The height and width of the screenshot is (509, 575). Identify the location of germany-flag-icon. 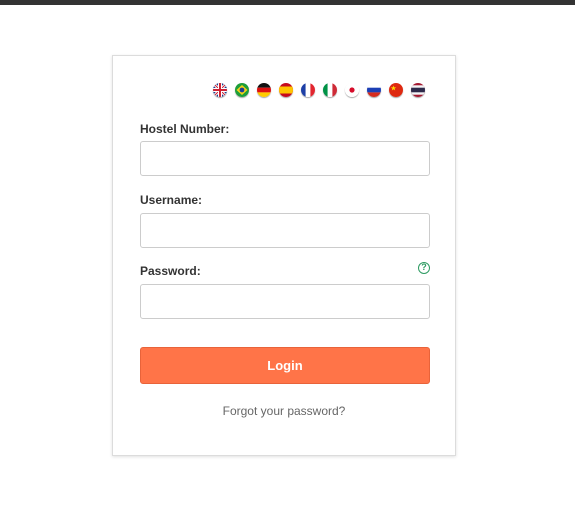
(264, 90).